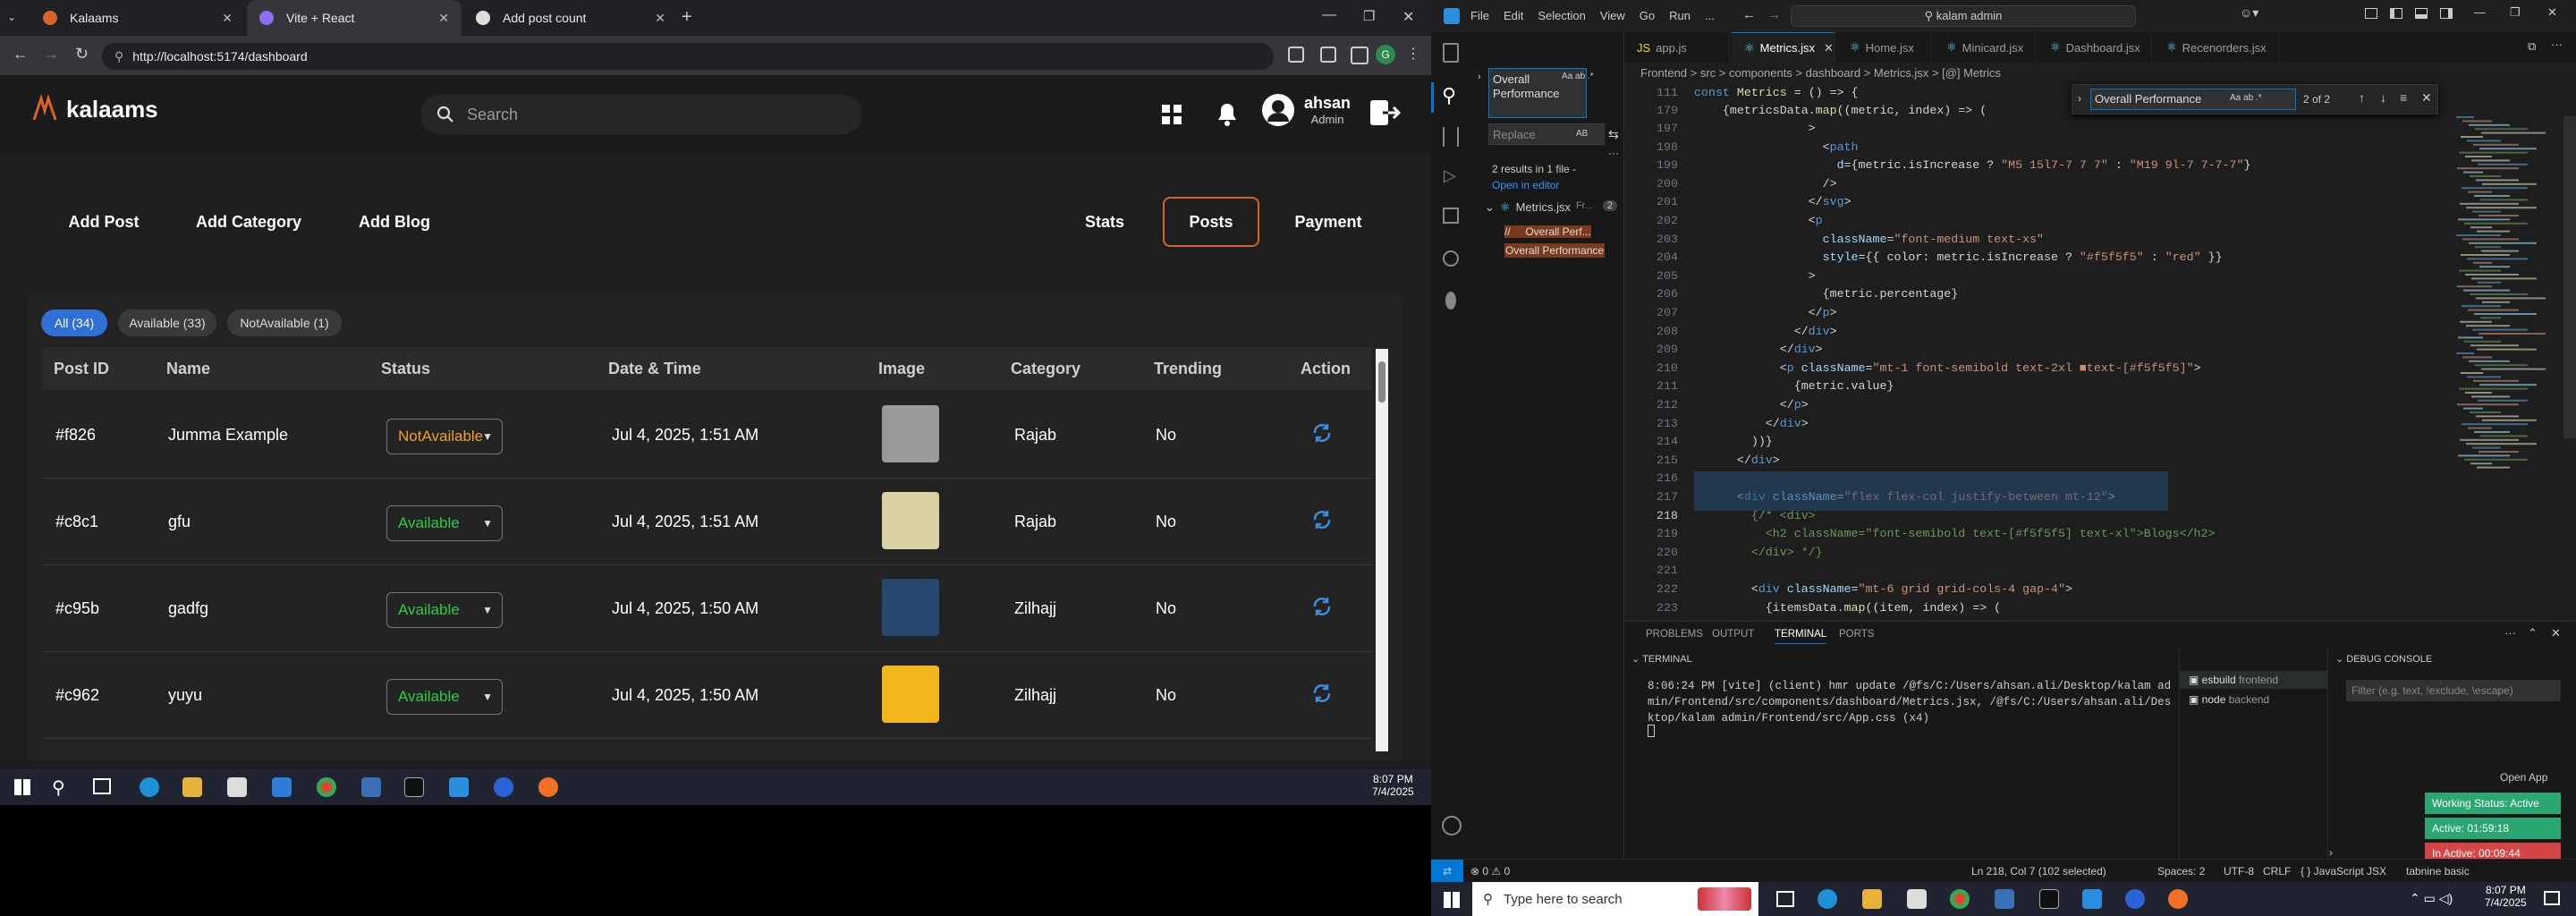 Image resolution: width=2576 pixels, height=916 pixels. Describe the element at coordinates (1359, 55) in the screenshot. I see `sidepanel-icon` at that location.